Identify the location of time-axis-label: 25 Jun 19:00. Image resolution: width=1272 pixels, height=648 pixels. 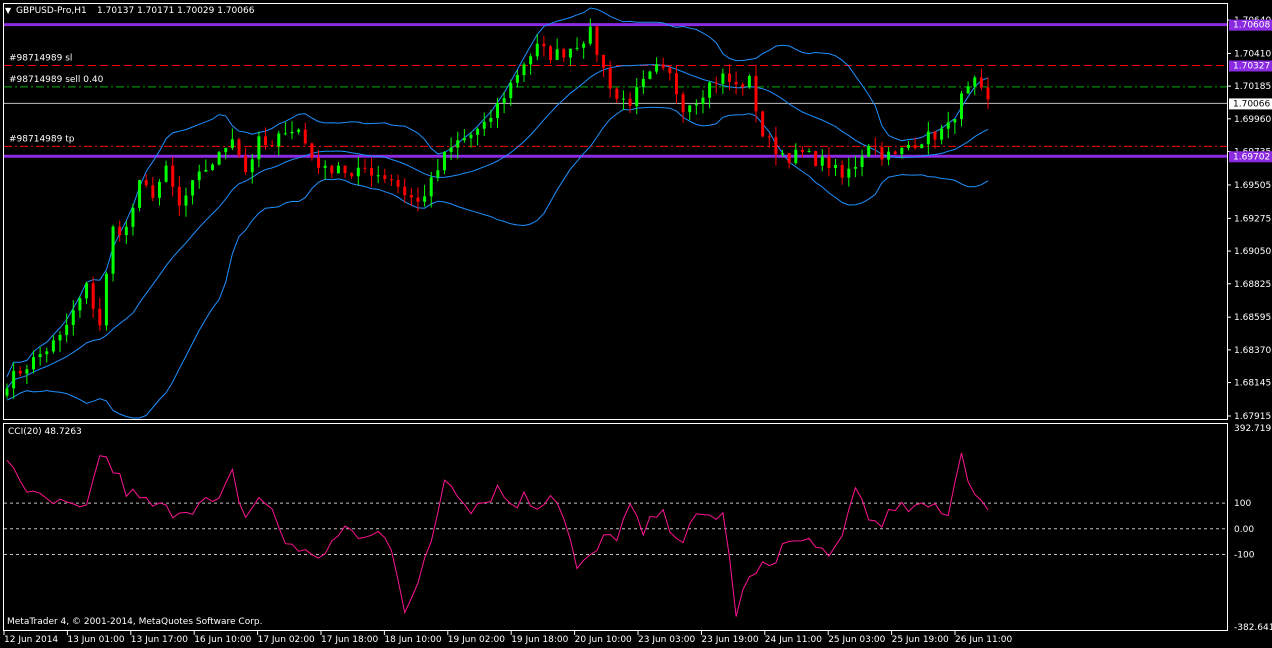
(920, 640).